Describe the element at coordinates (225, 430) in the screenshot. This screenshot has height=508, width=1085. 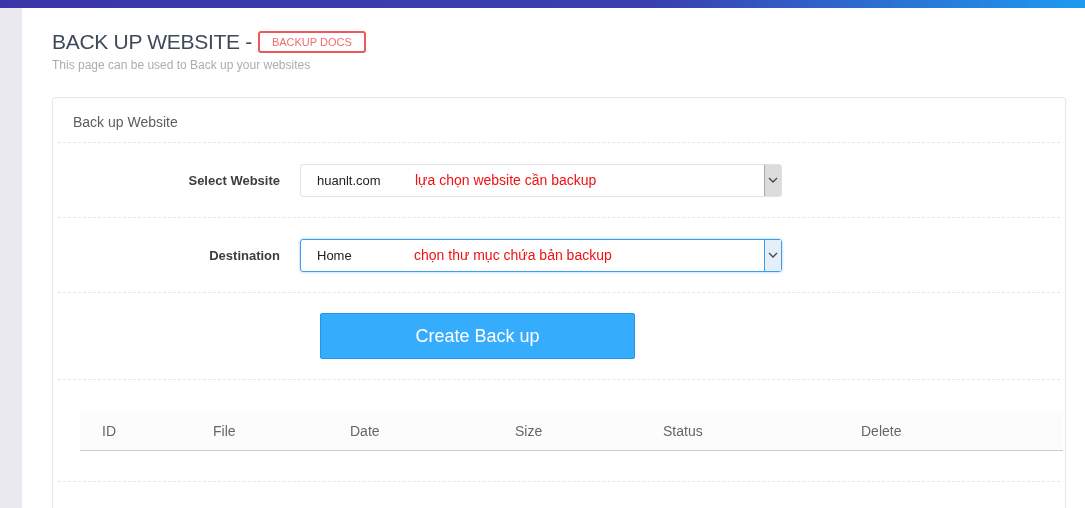
I see `column-header: File` at that location.